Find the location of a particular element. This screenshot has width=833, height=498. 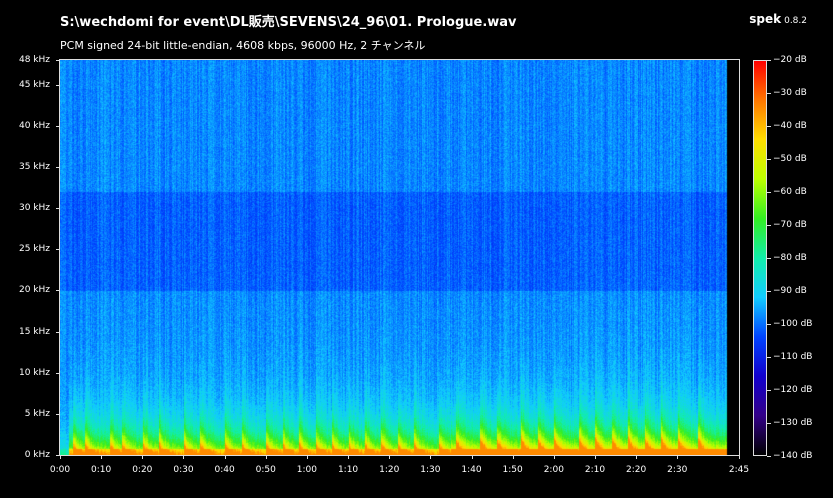

db-tick-label: −80 dB is located at coordinates (790, 258).